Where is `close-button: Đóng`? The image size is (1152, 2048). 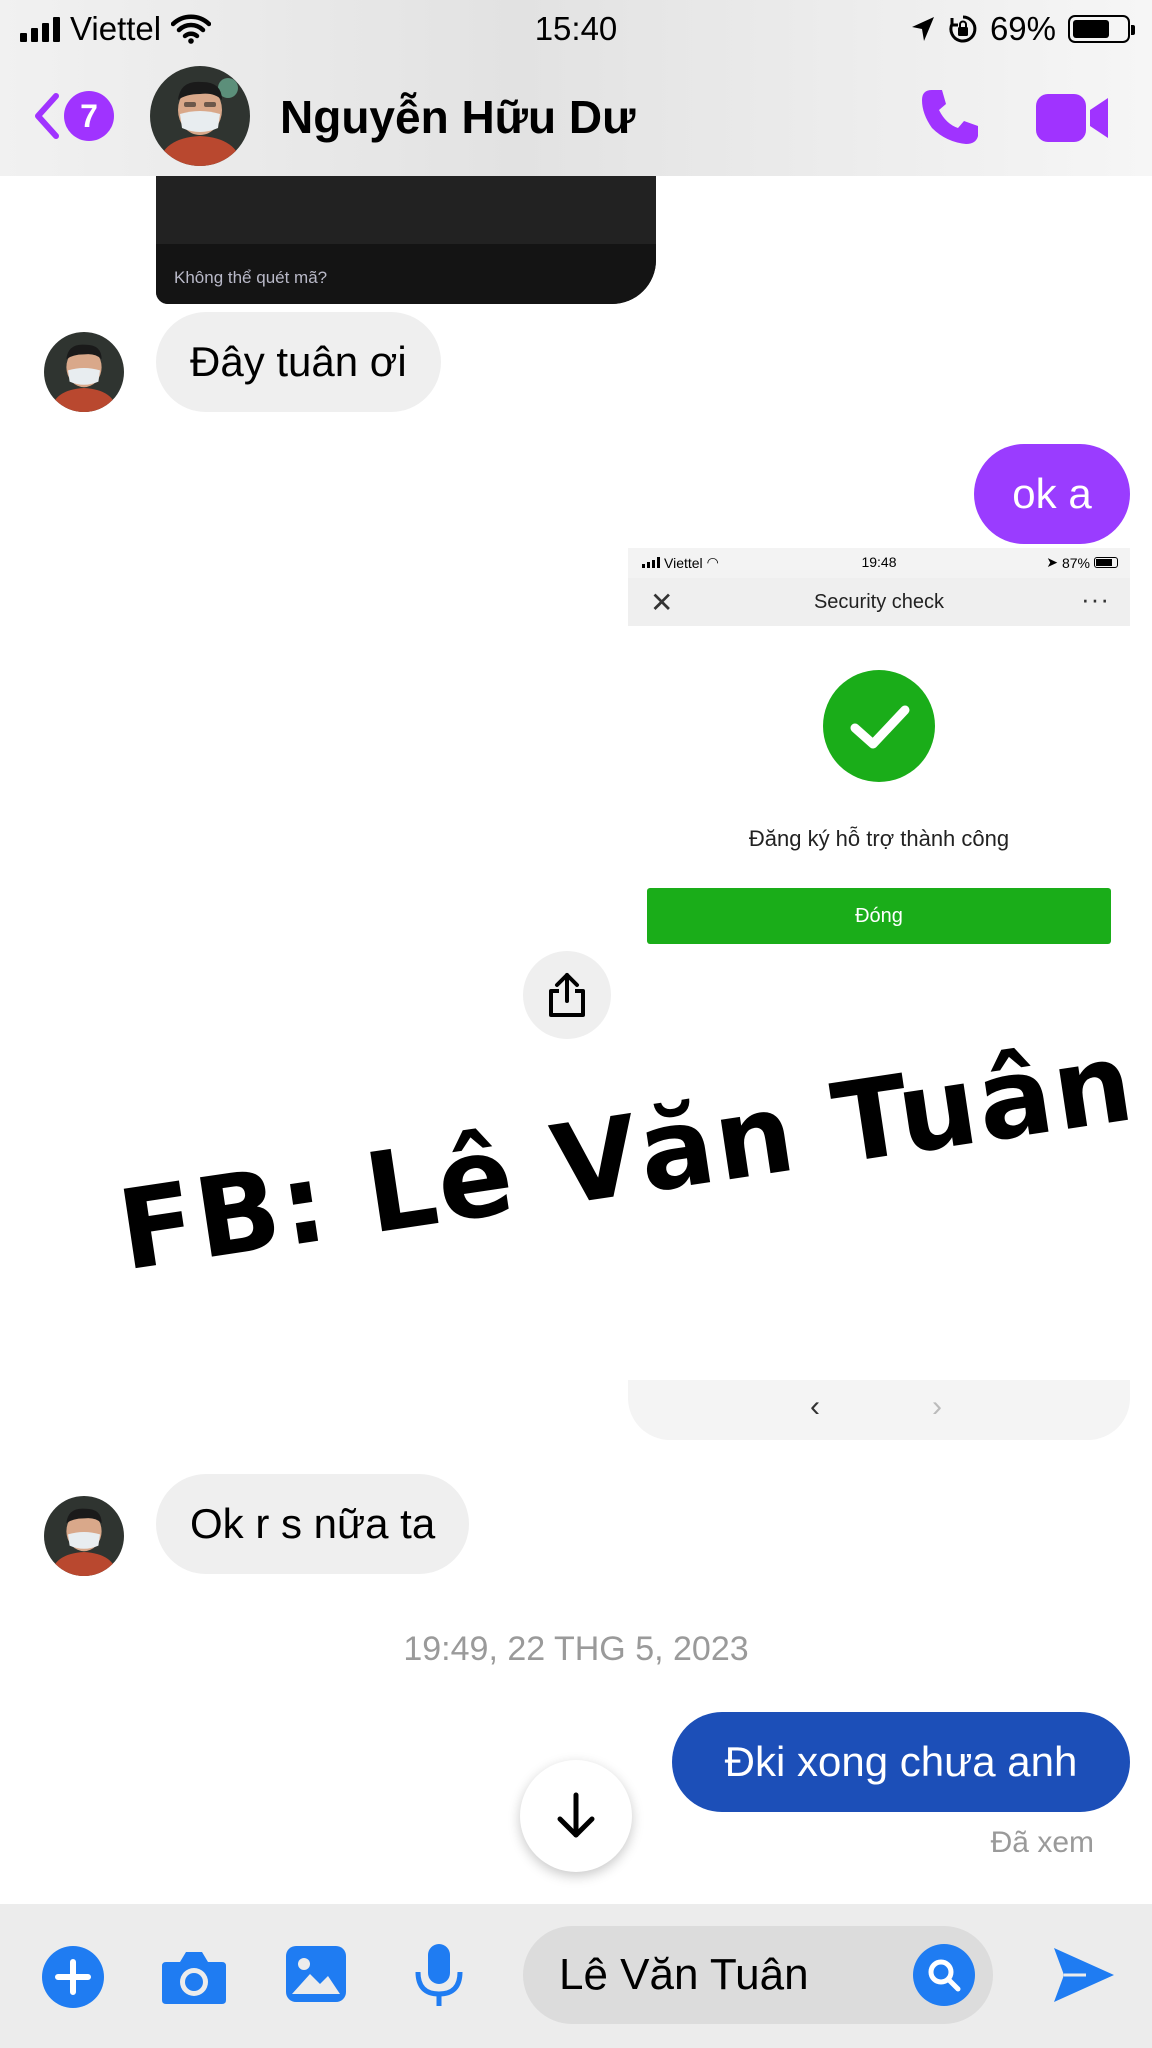 close-button: Đóng is located at coordinates (879, 916).